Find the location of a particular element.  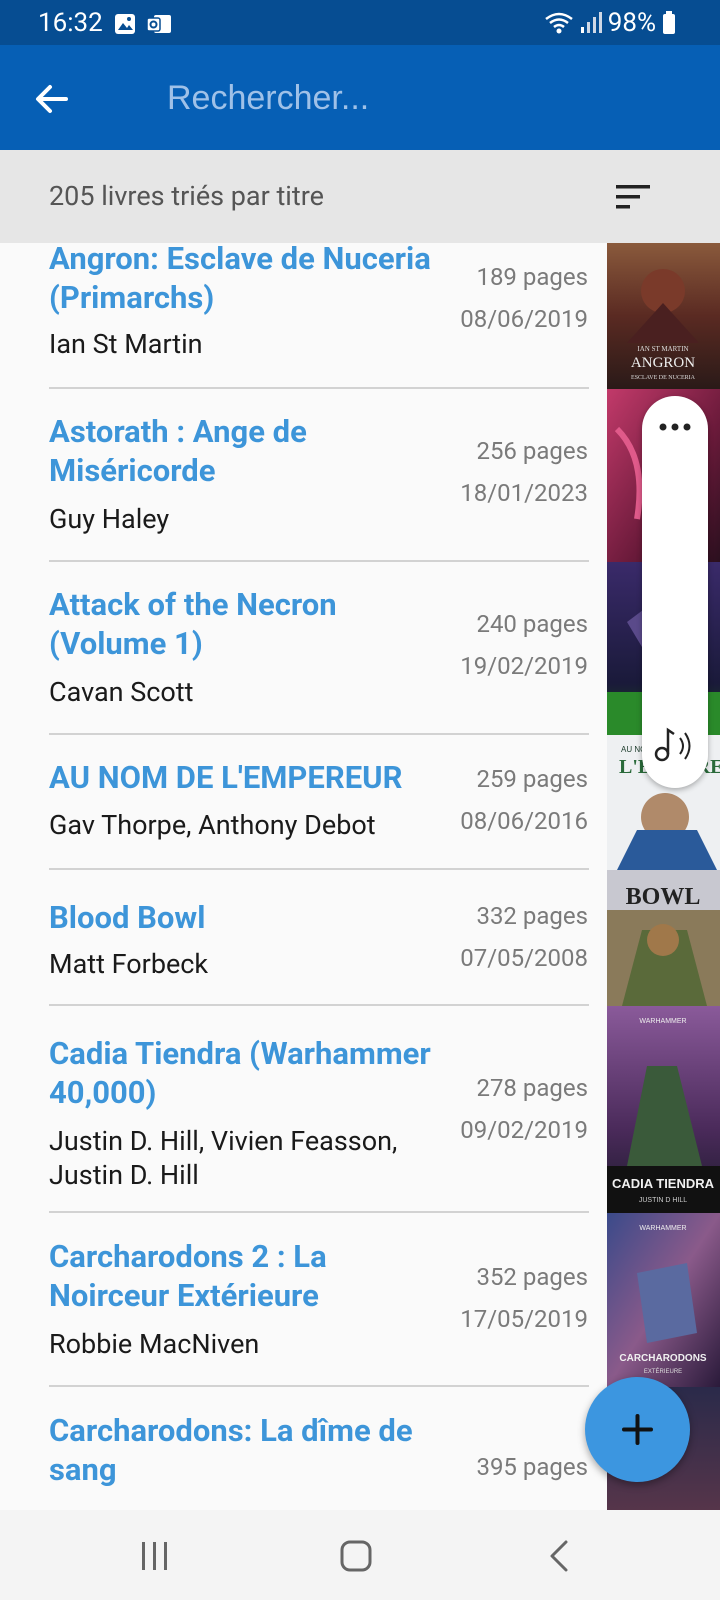

book-author: Guy Haley is located at coordinates (109, 519).